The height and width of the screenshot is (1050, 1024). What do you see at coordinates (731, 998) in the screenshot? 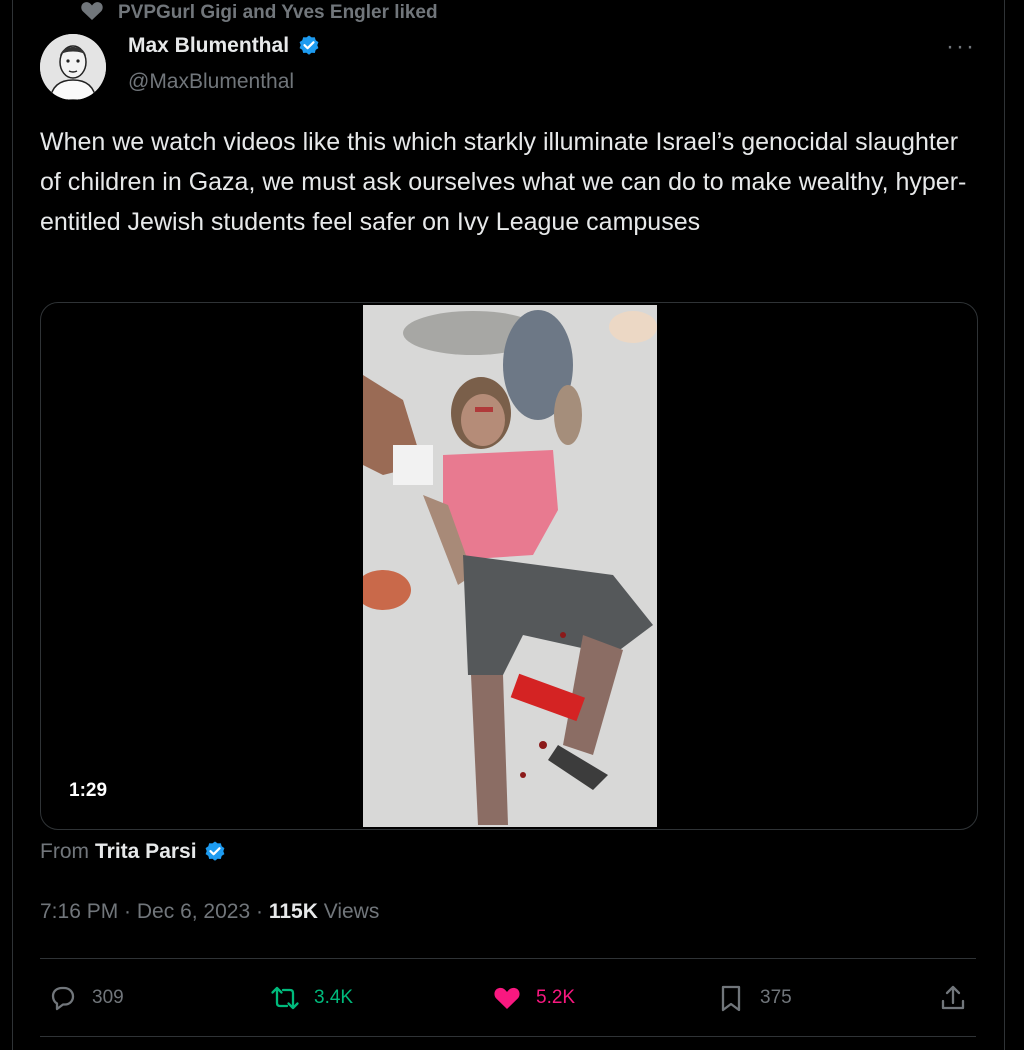
I see `bookmark-icon` at bounding box center [731, 998].